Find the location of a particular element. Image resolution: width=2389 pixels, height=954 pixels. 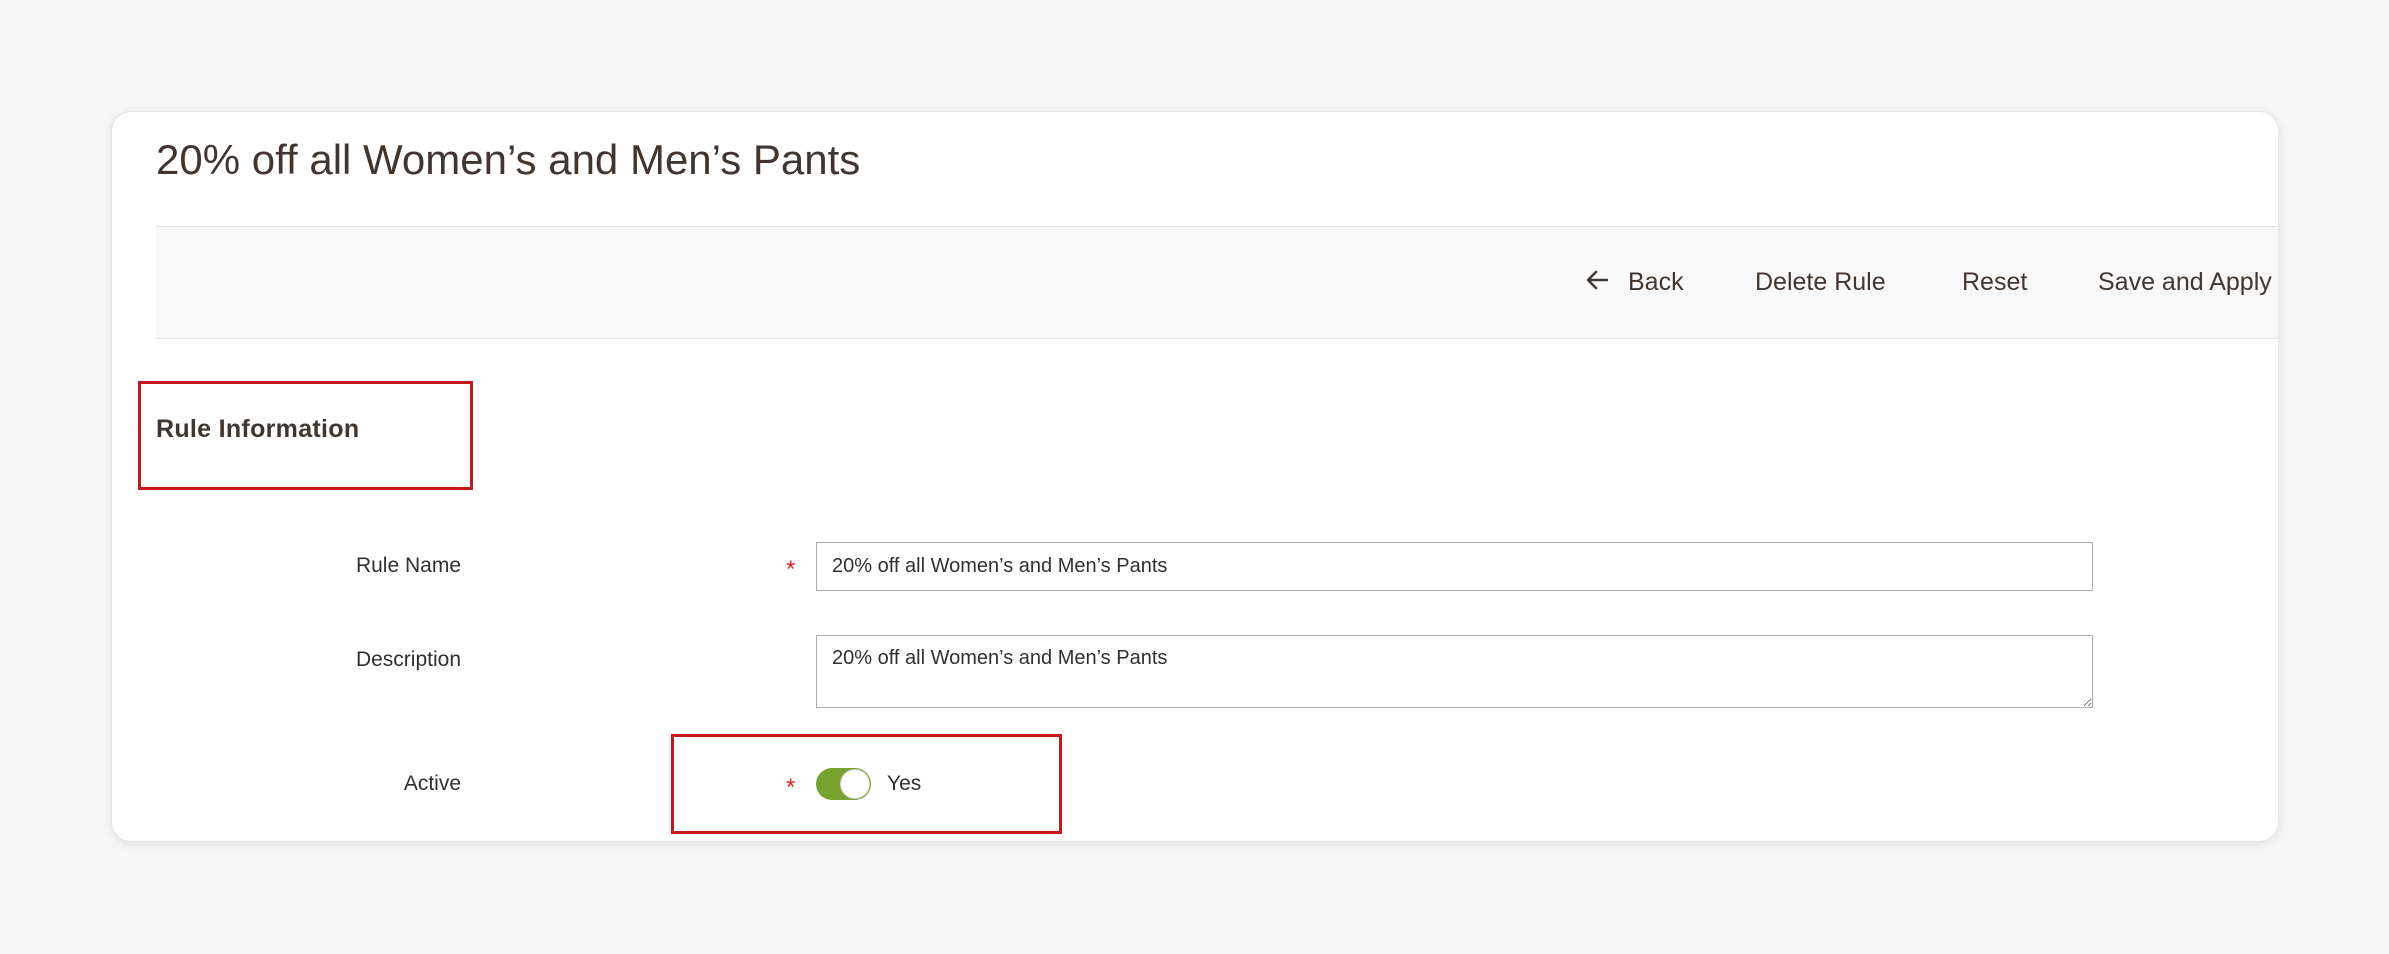

description-textarea: 20% off all Women’s and Men’s Pants is located at coordinates (1454, 671).